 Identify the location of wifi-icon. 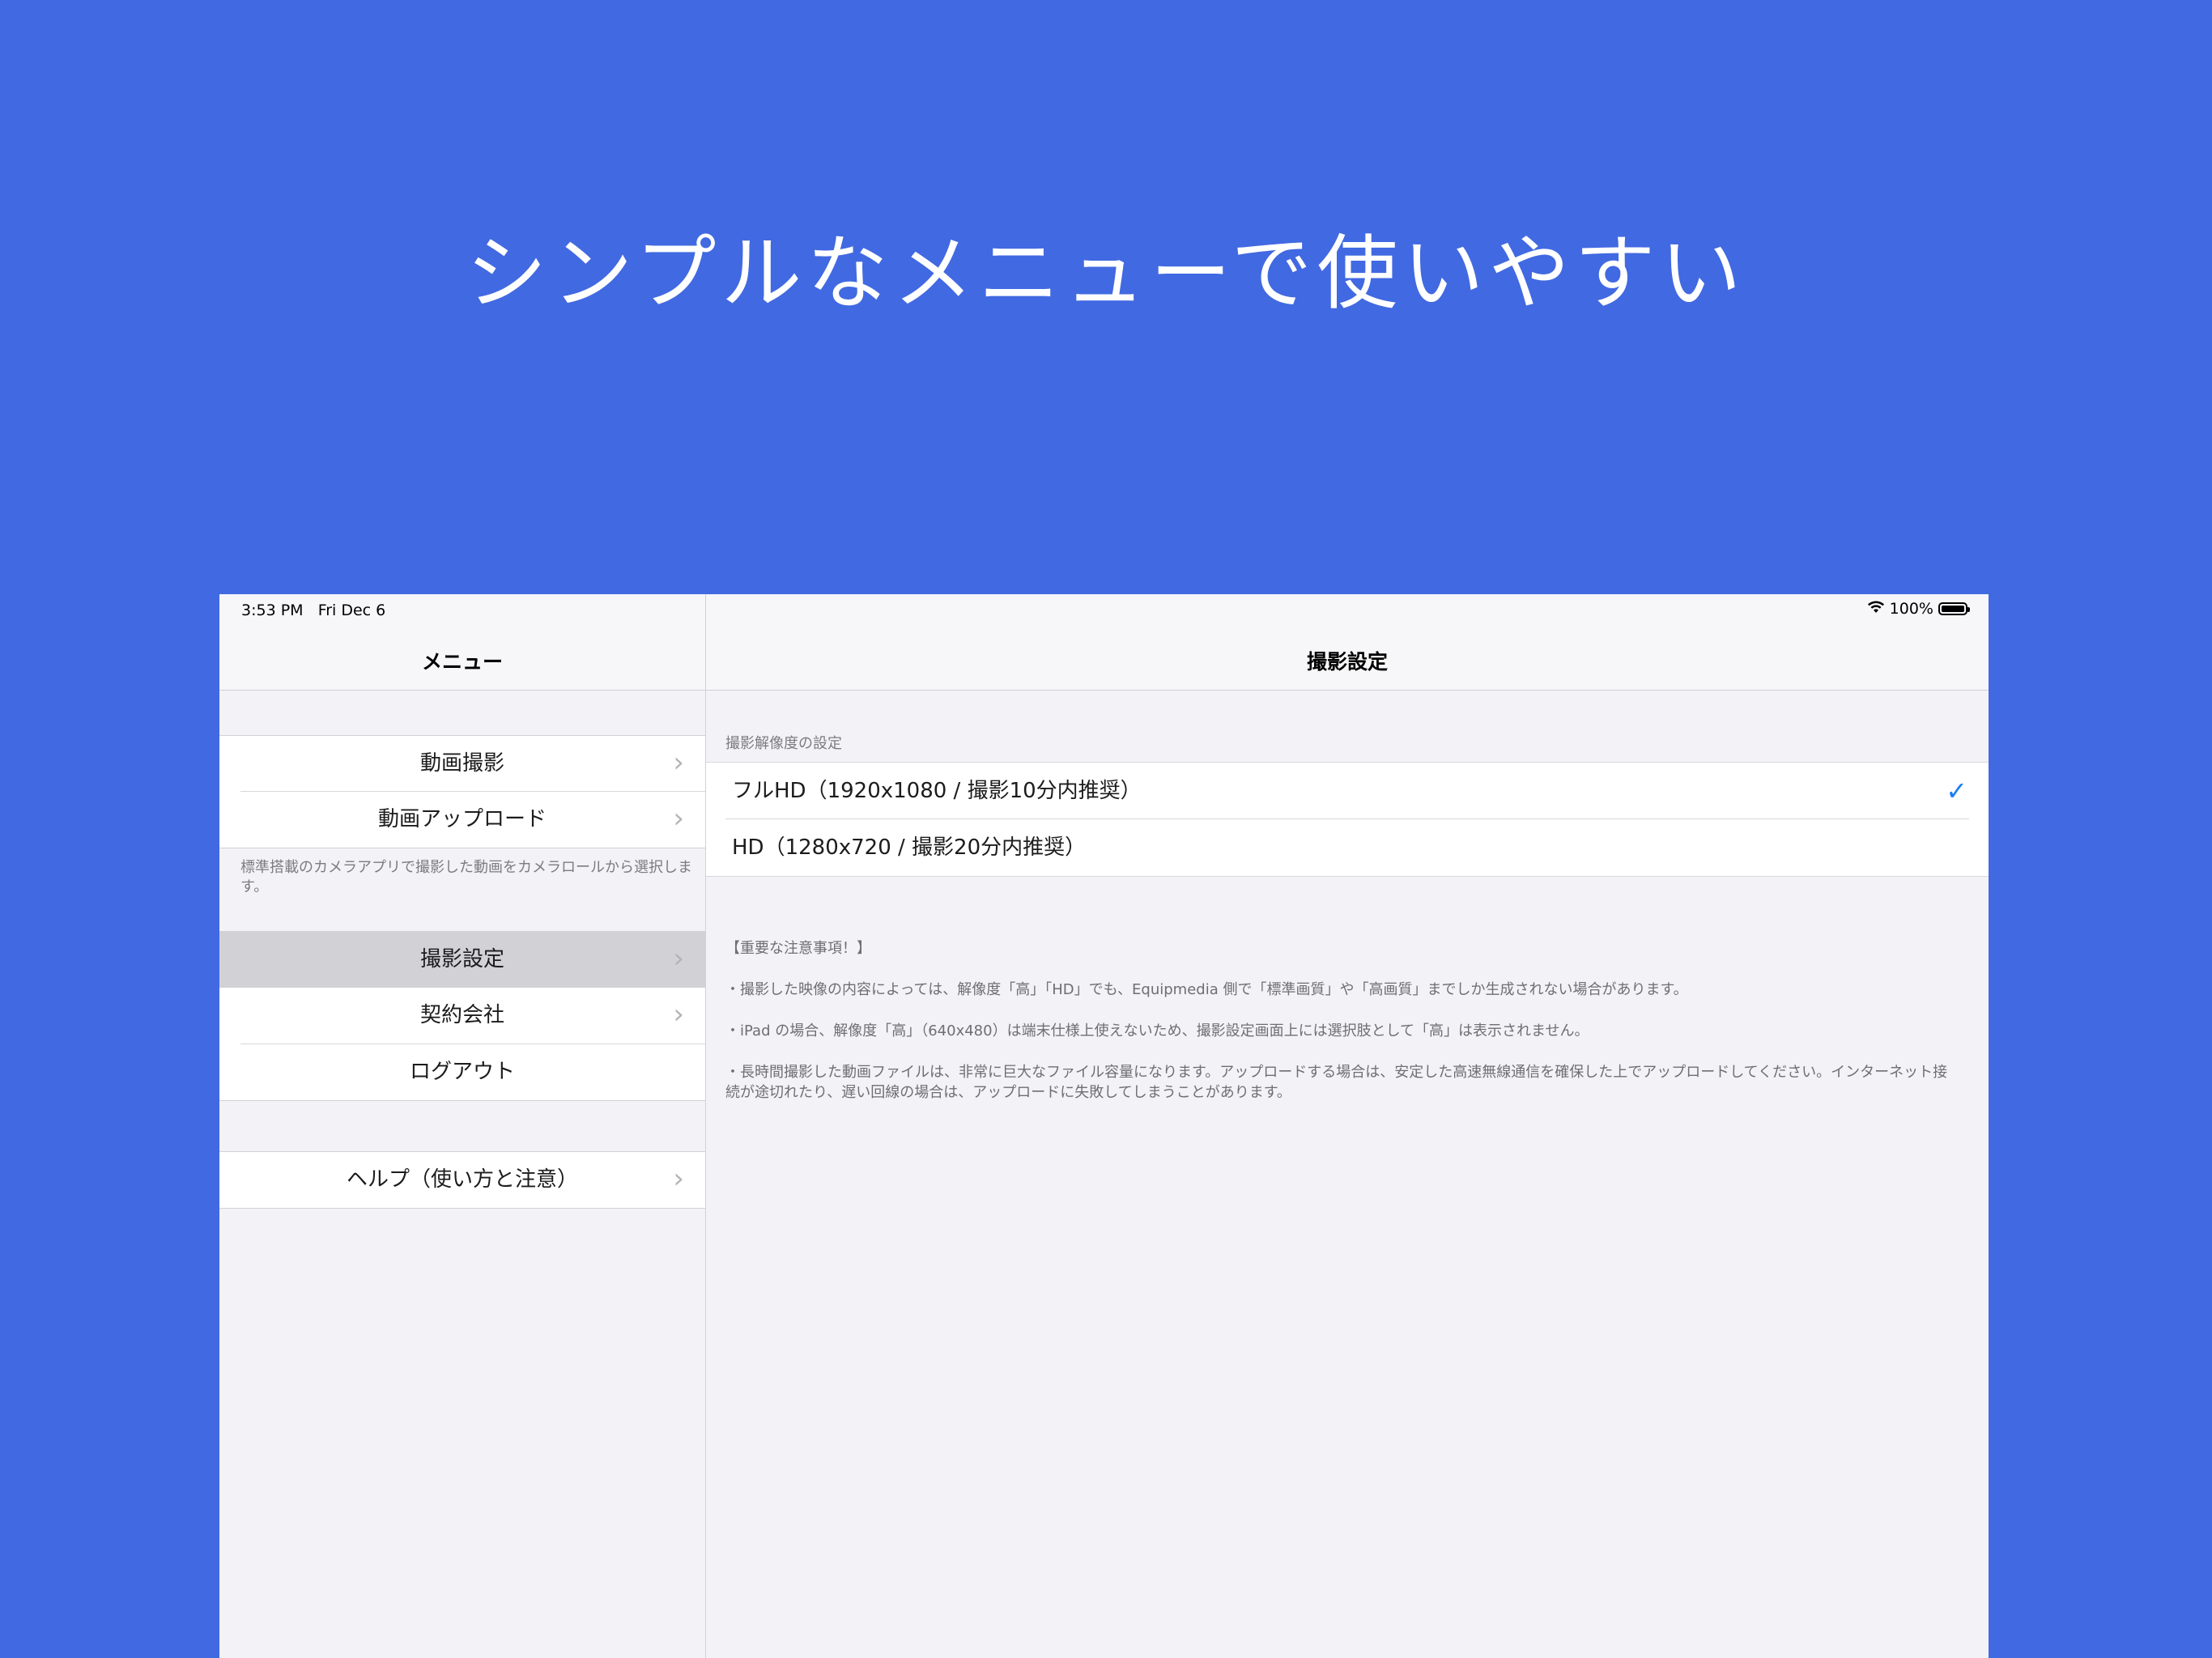
(1876, 609).